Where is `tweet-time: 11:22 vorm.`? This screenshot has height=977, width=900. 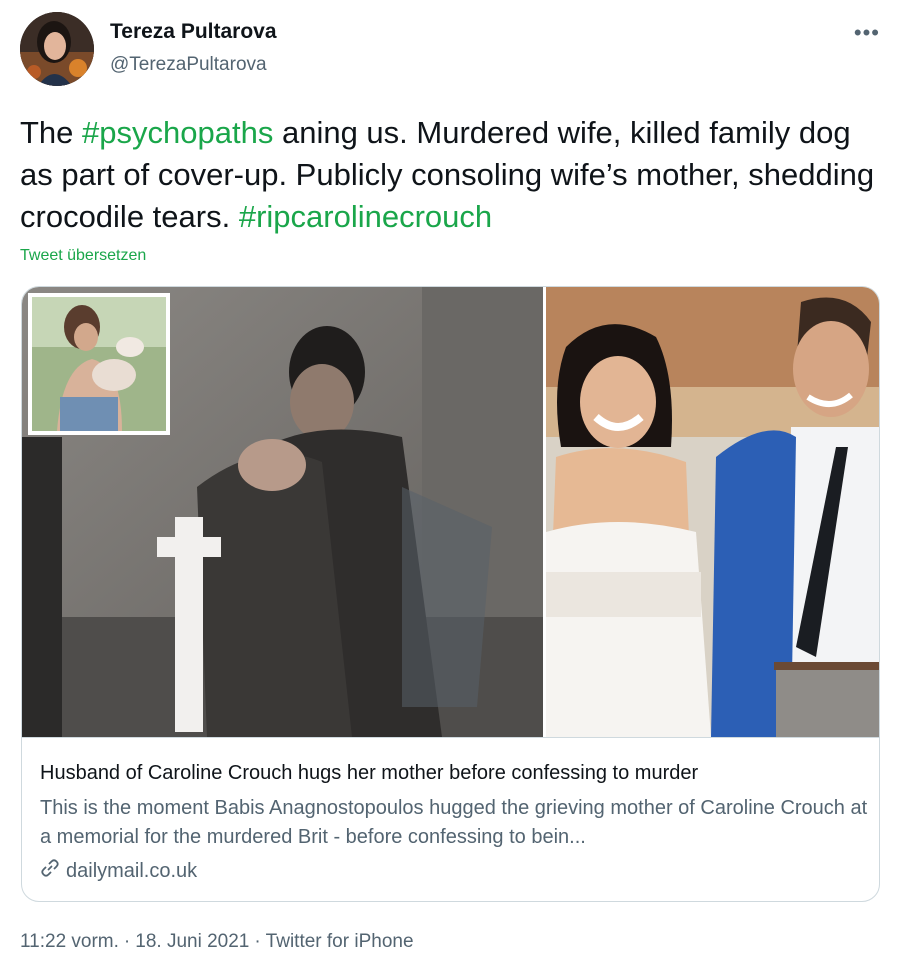 tweet-time: 11:22 vorm. is located at coordinates (69, 941).